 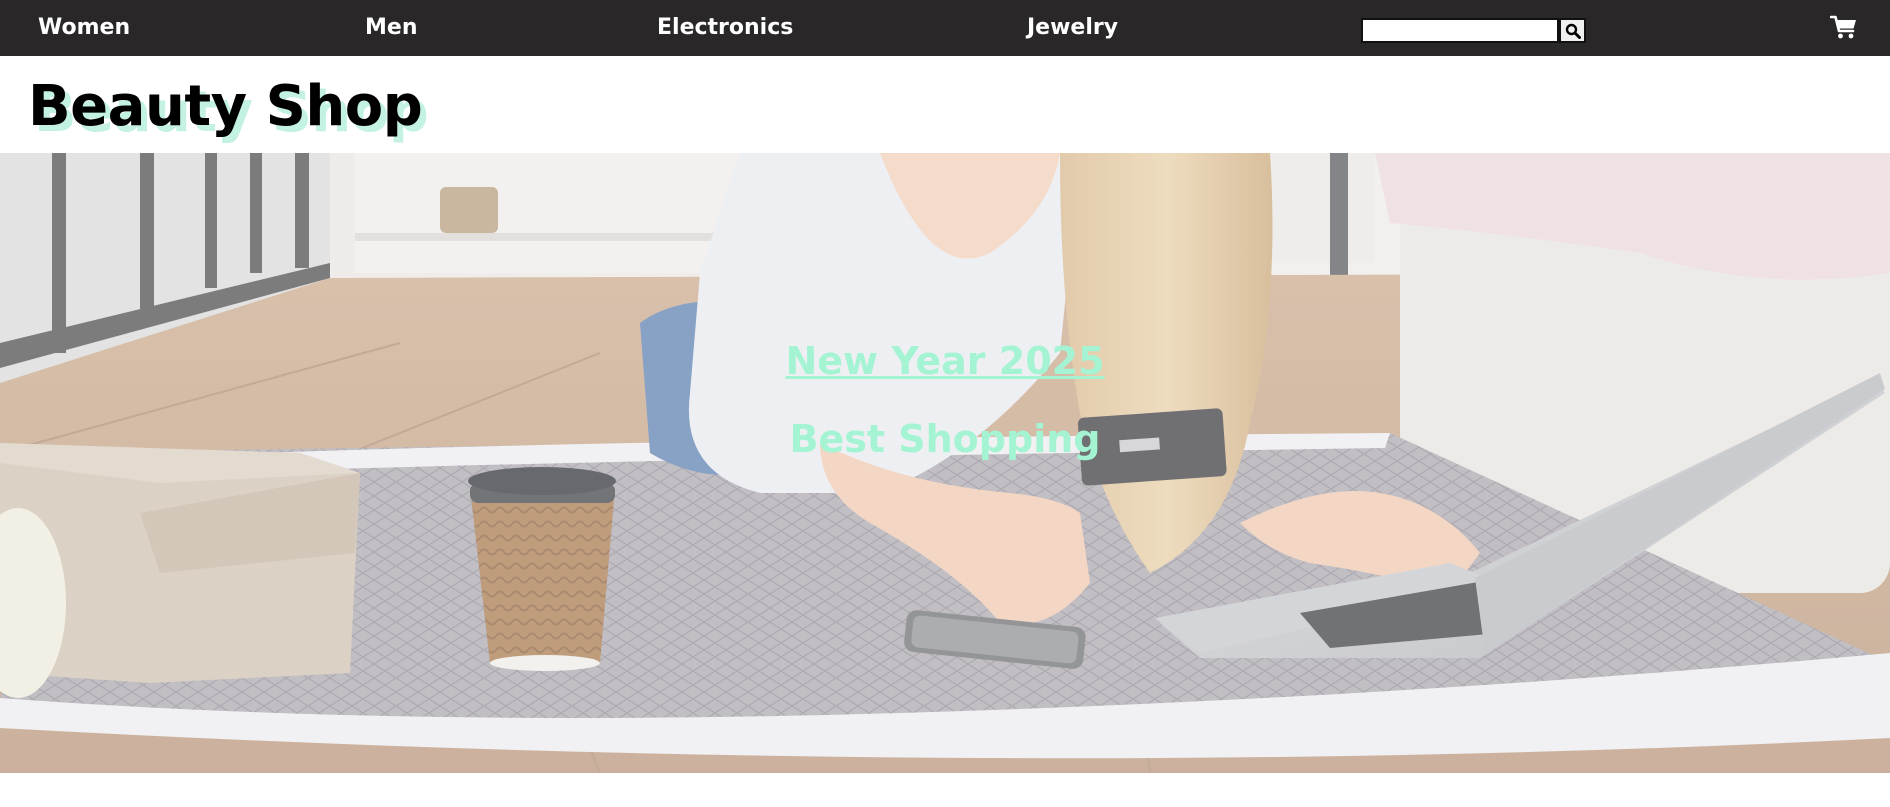 I want to click on search-input, so click(x=1460, y=30).